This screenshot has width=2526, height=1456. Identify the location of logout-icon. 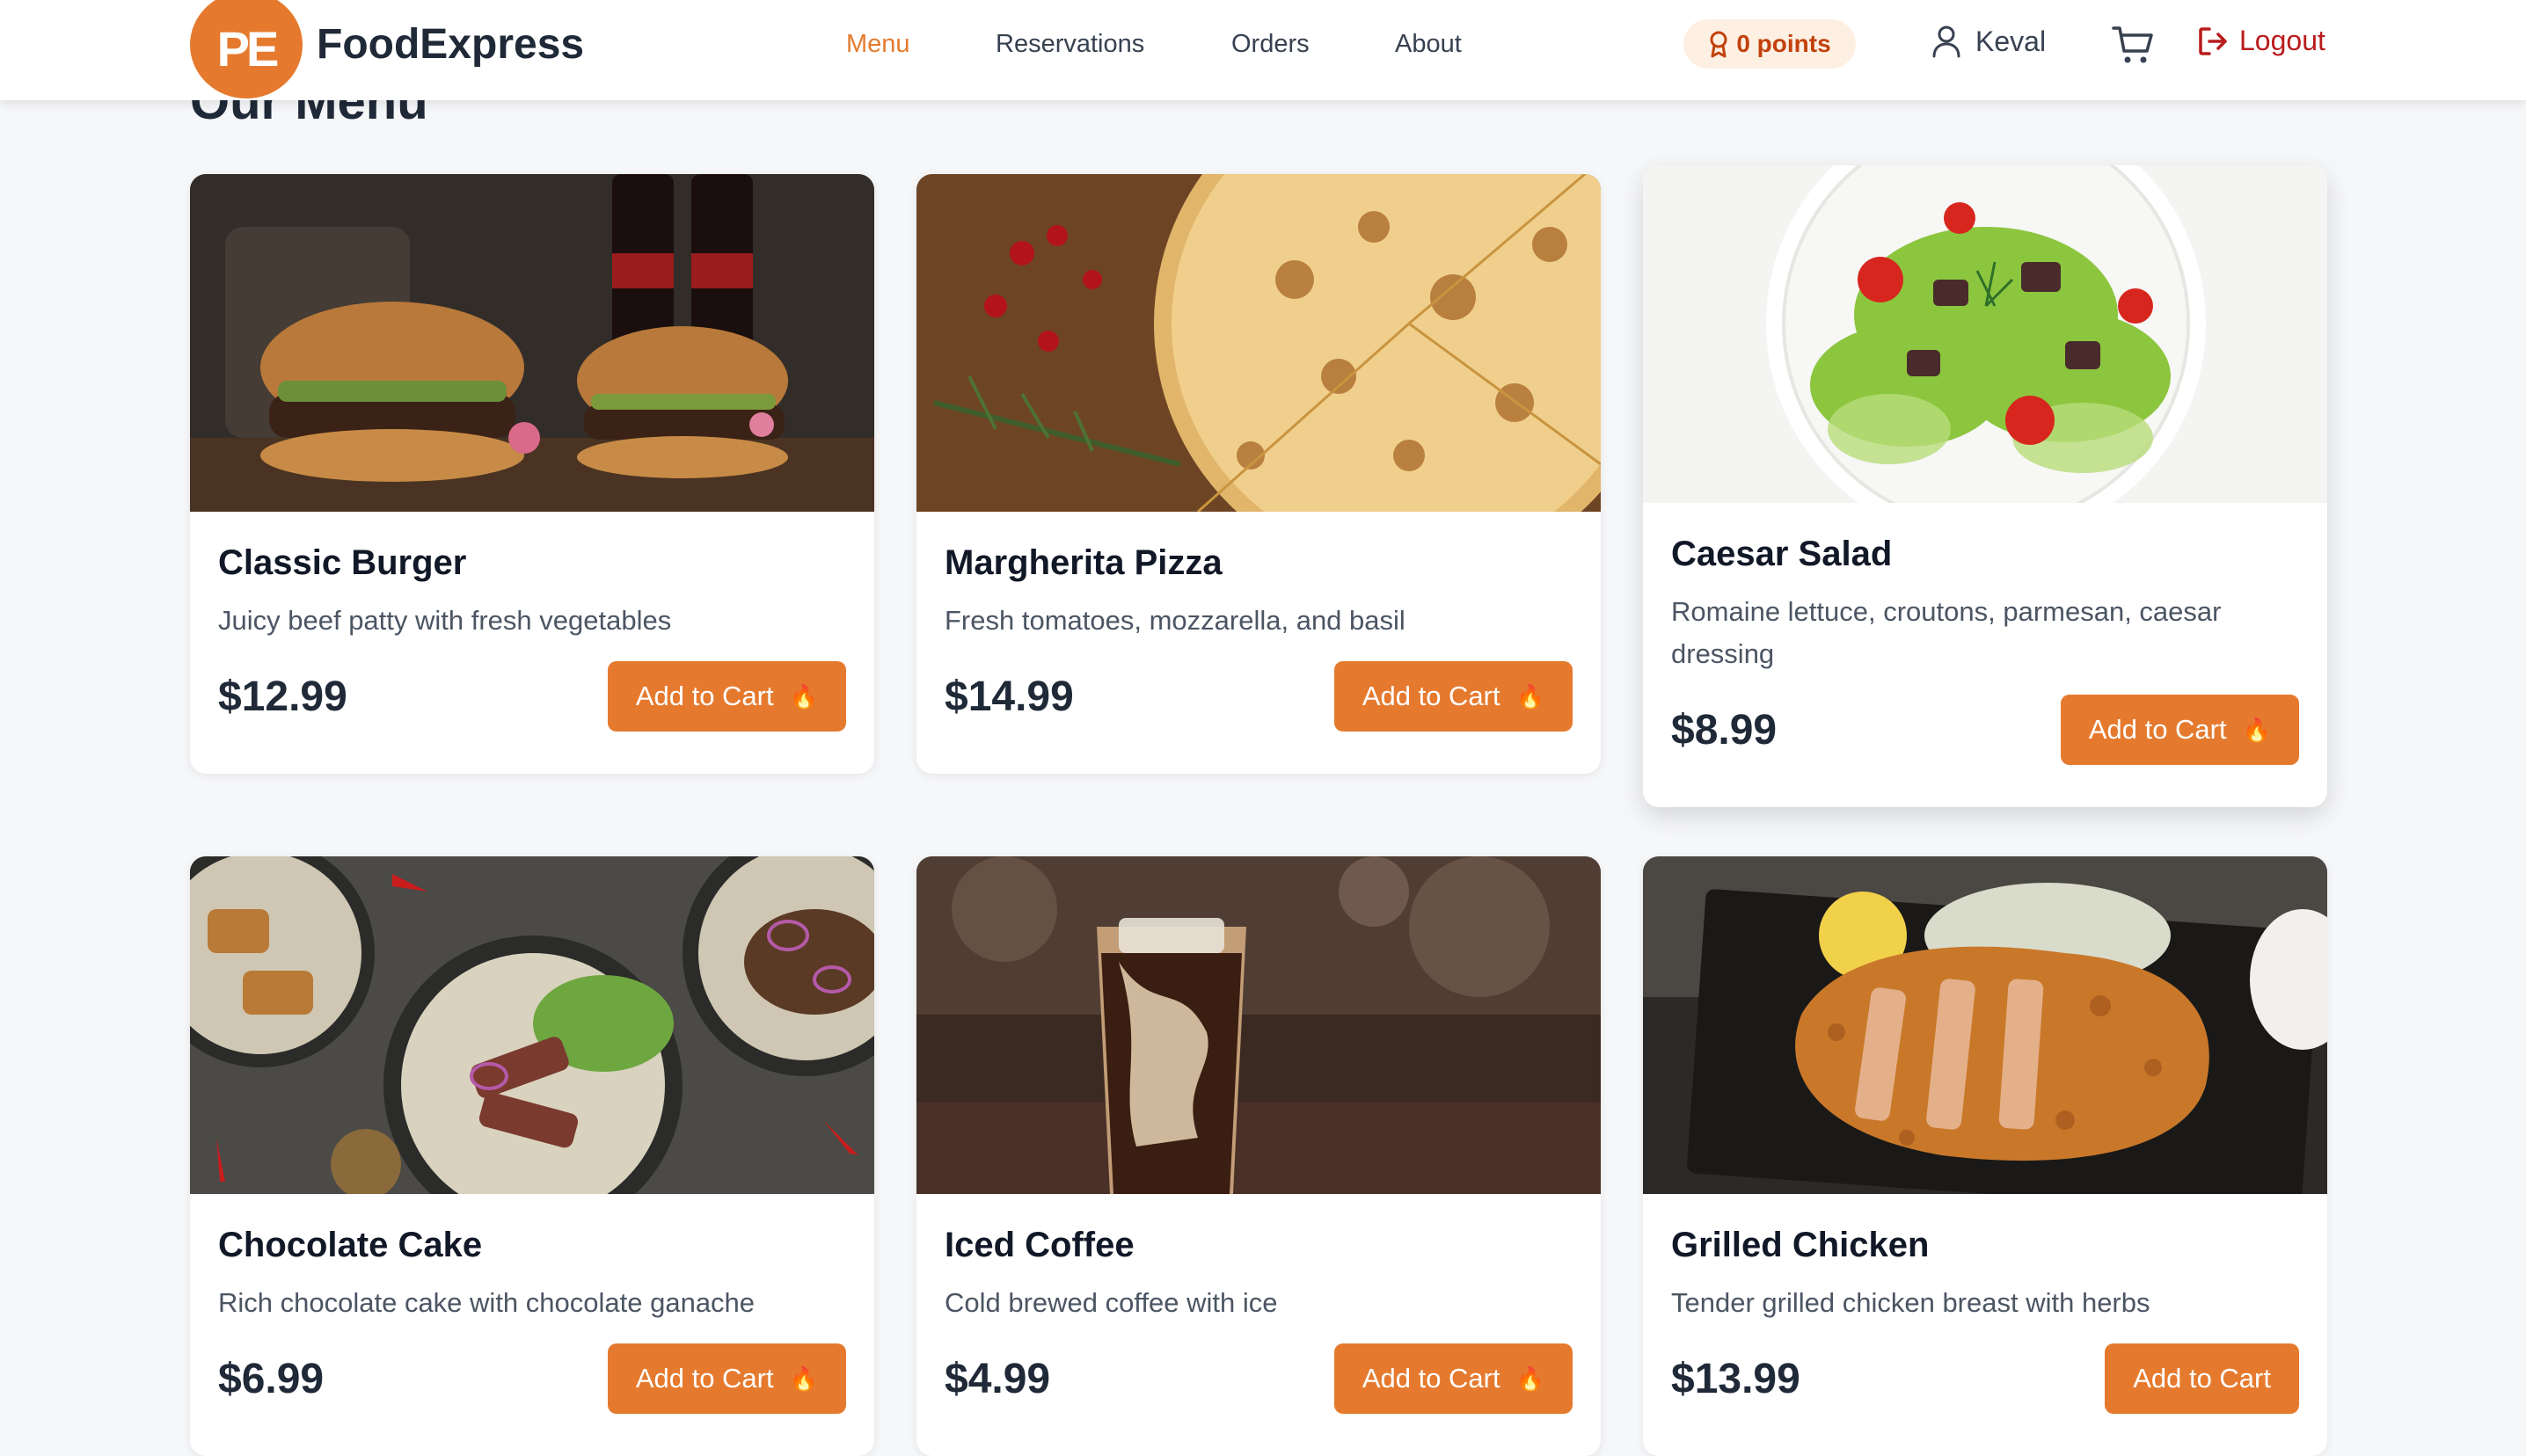
(2213, 41).